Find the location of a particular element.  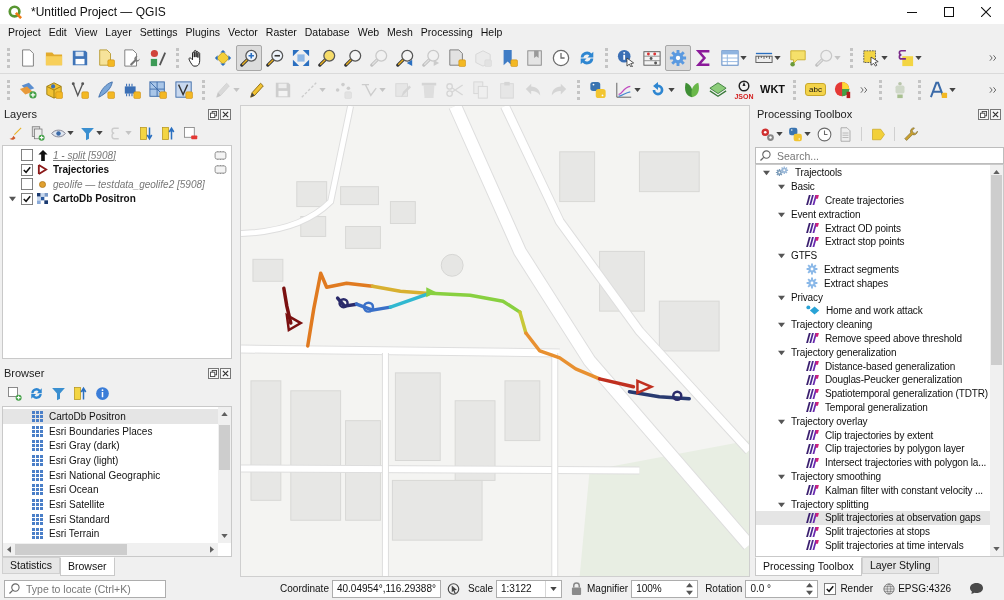

tree-group: Trajectory generalization is located at coordinates (837, 352).